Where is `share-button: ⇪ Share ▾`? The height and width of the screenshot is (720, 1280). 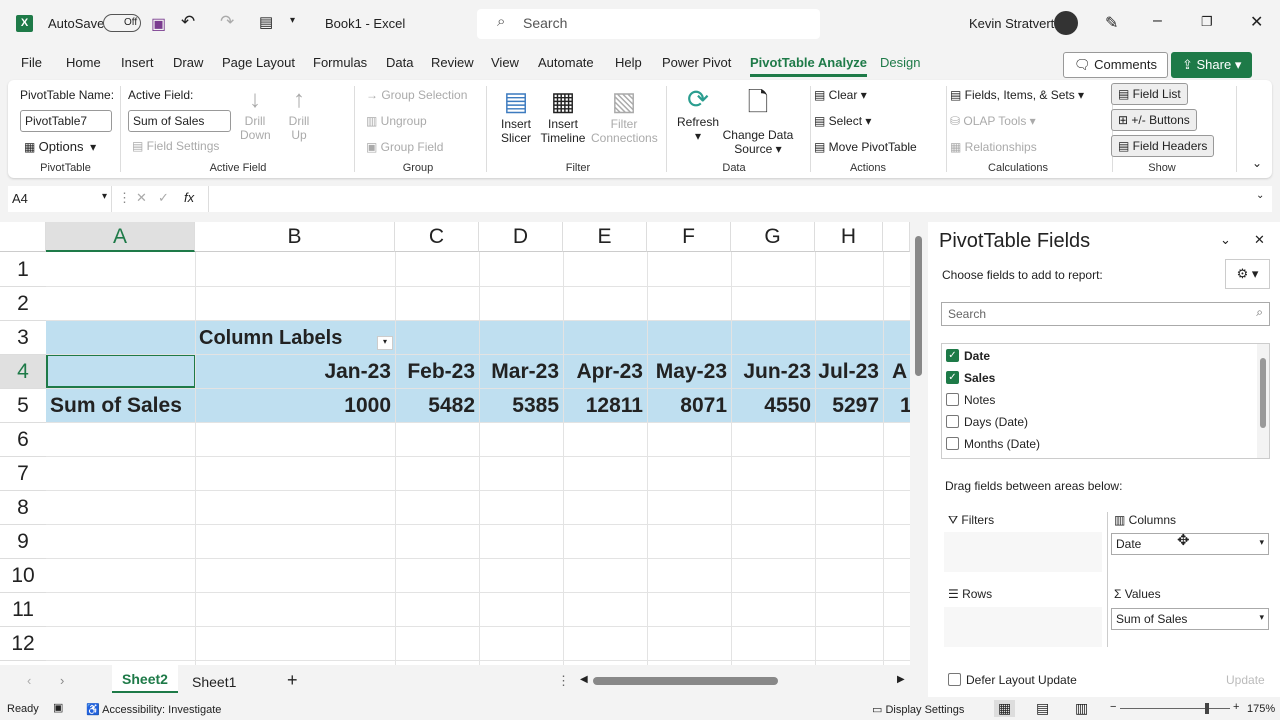
share-button: ⇪ Share ▾ is located at coordinates (1212, 65).